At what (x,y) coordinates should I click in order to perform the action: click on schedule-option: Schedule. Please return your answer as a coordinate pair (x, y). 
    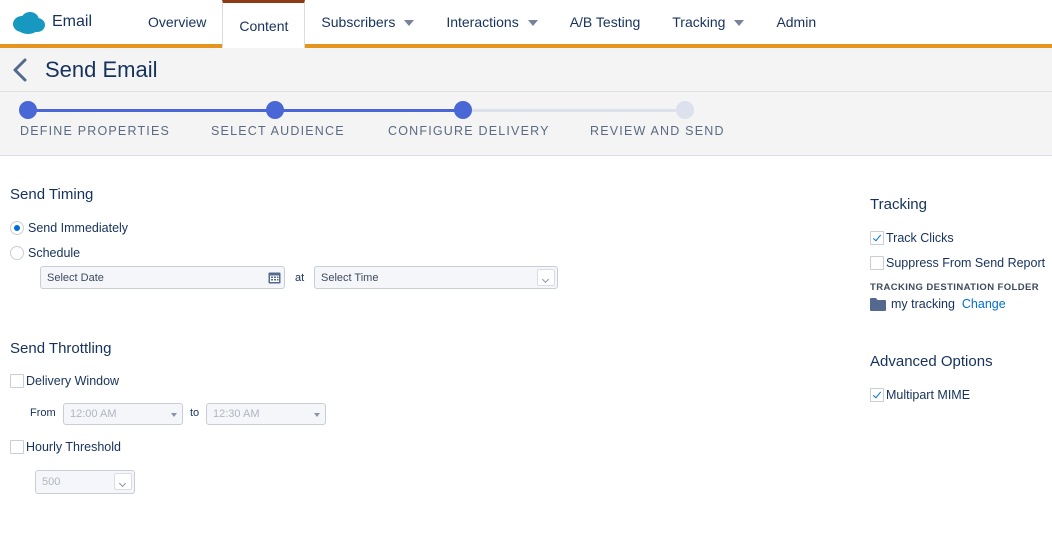
    Looking at the image, I should click on (45, 253).